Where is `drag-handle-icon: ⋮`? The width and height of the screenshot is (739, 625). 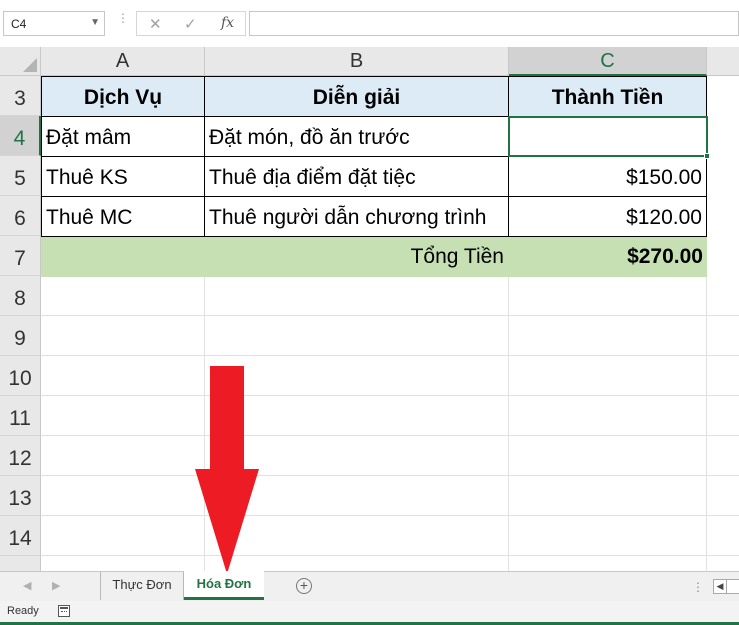
drag-handle-icon: ⋮ is located at coordinates (123, 18).